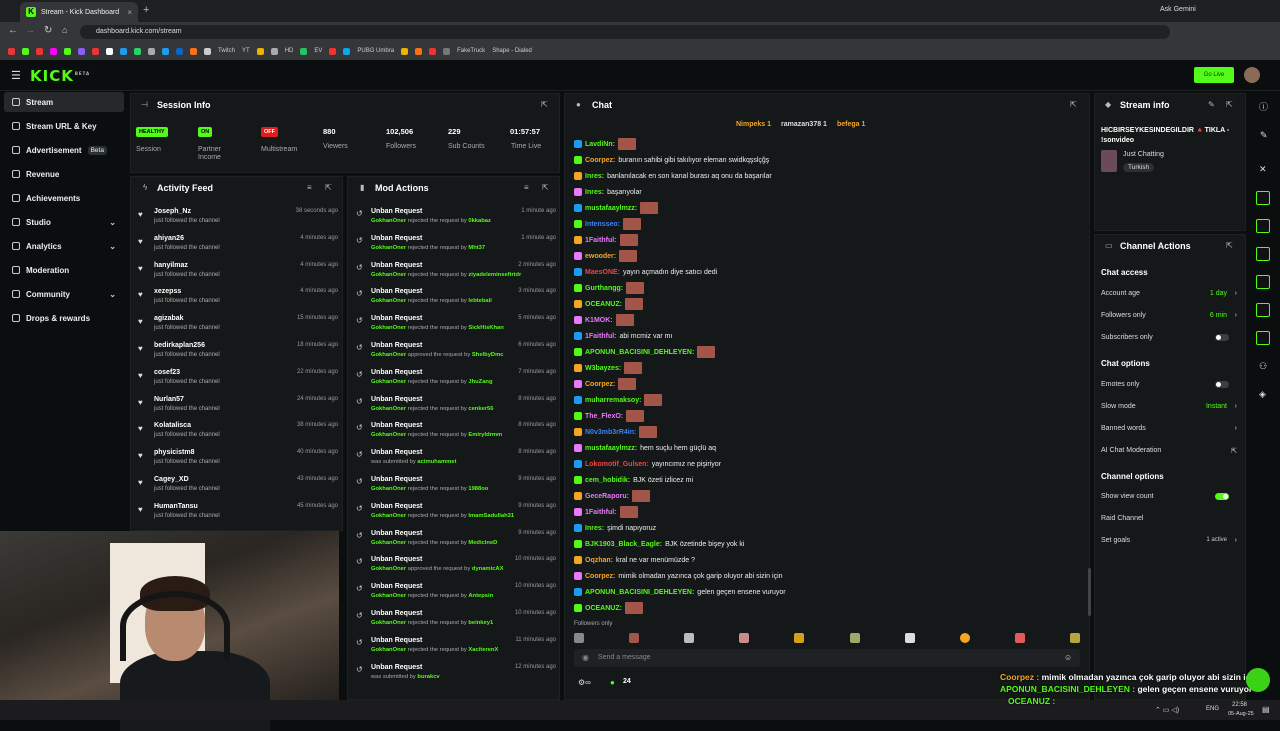 The image size is (1280, 731). I want to click on chat-message: Coorpez:, so click(605, 384).